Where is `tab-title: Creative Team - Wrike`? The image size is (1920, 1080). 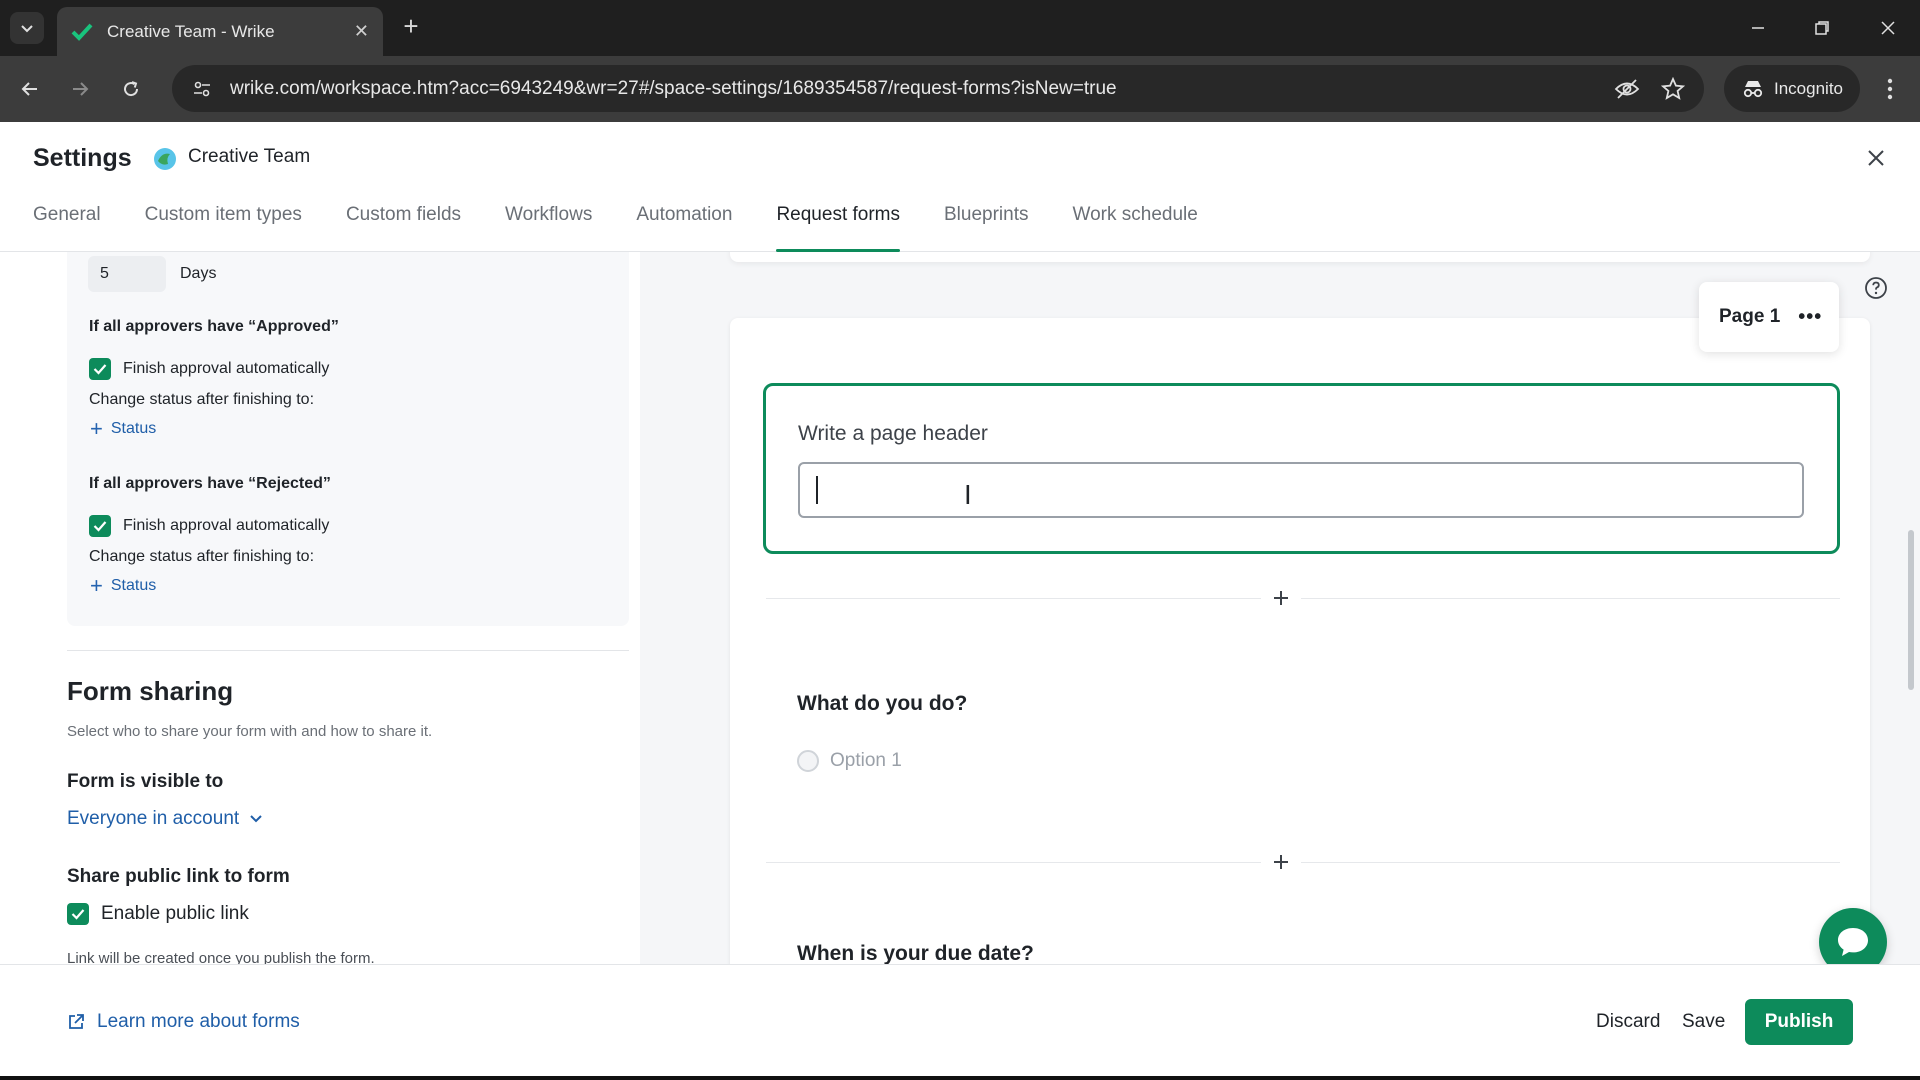
tab-title: Creative Team - Wrike is located at coordinates (191, 31).